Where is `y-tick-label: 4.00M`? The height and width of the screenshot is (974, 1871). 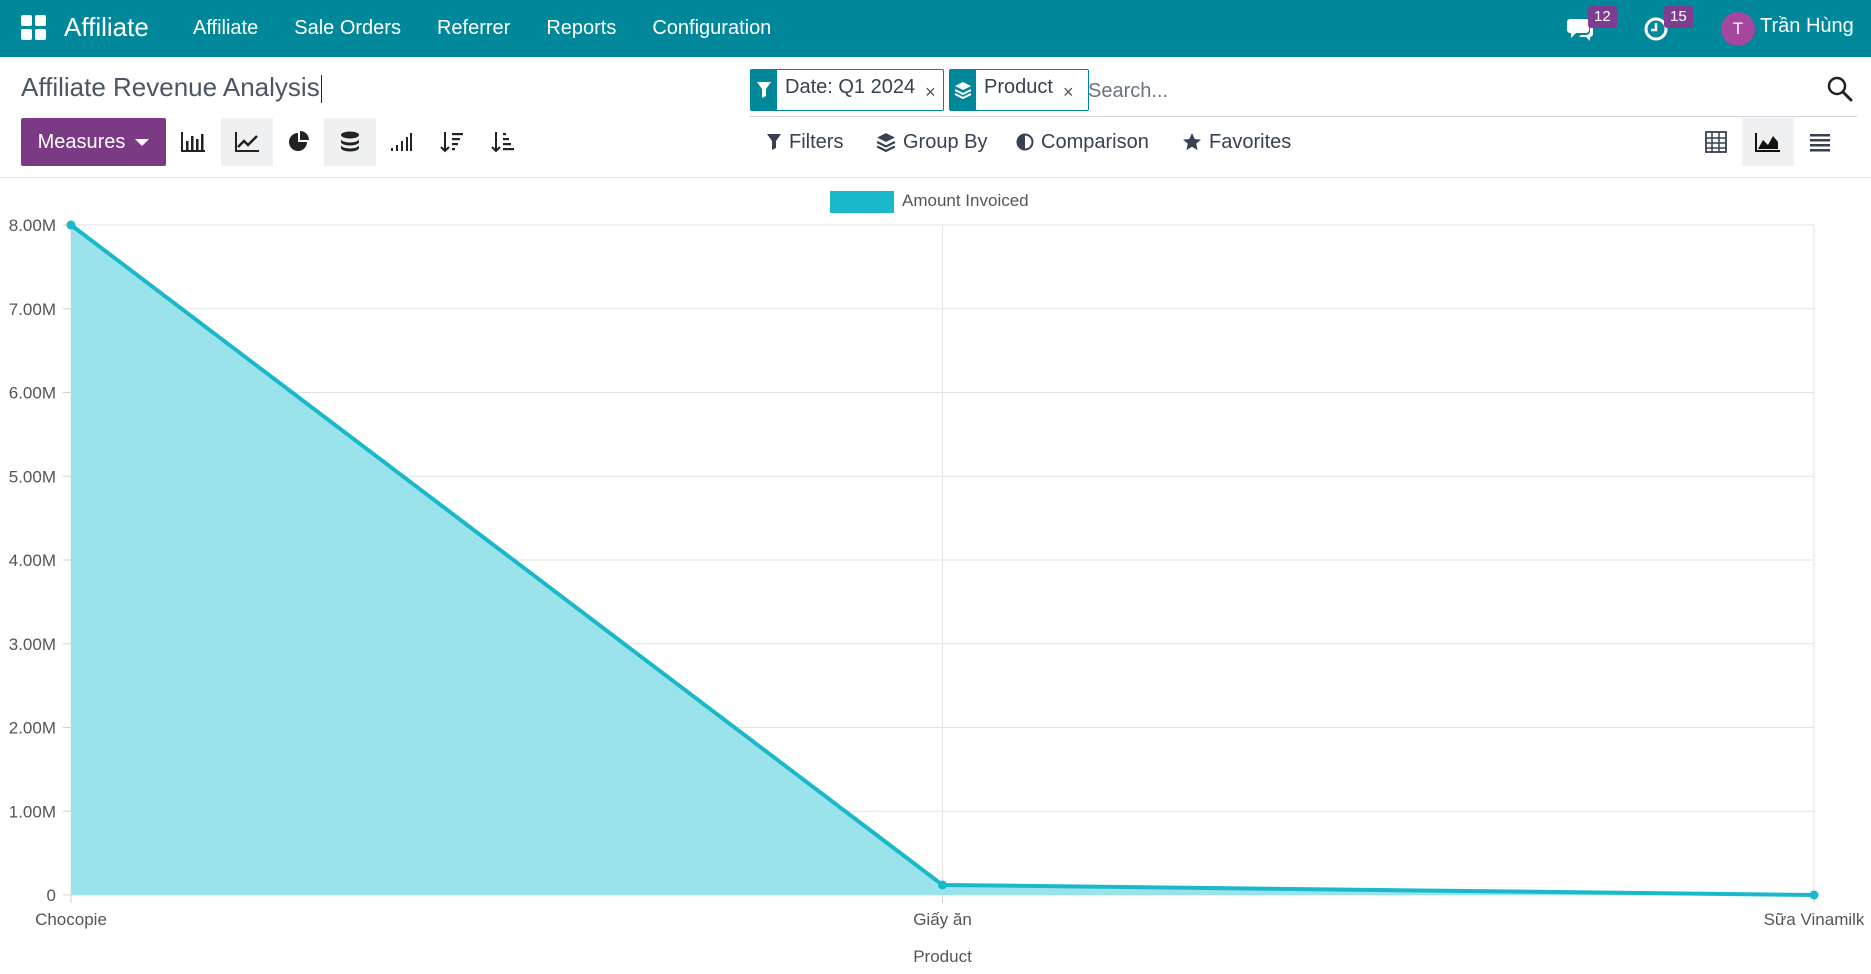
y-tick-label: 4.00M is located at coordinates (32, 560).